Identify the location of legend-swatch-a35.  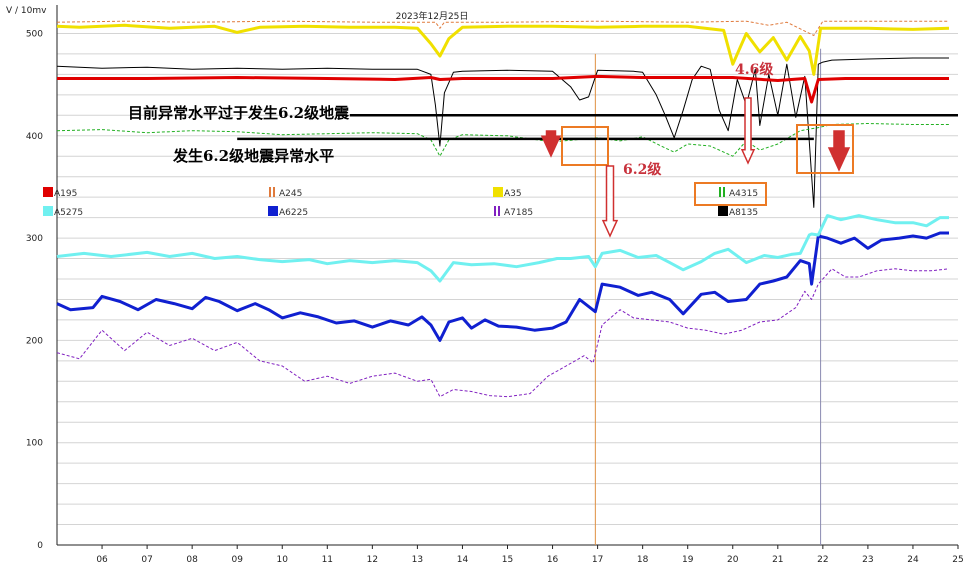
(498, 192).